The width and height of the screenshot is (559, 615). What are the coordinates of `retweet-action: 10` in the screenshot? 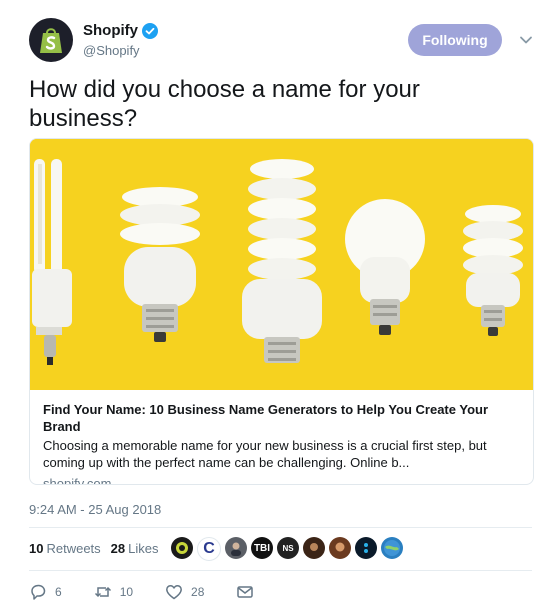 It's located at (113, 592).